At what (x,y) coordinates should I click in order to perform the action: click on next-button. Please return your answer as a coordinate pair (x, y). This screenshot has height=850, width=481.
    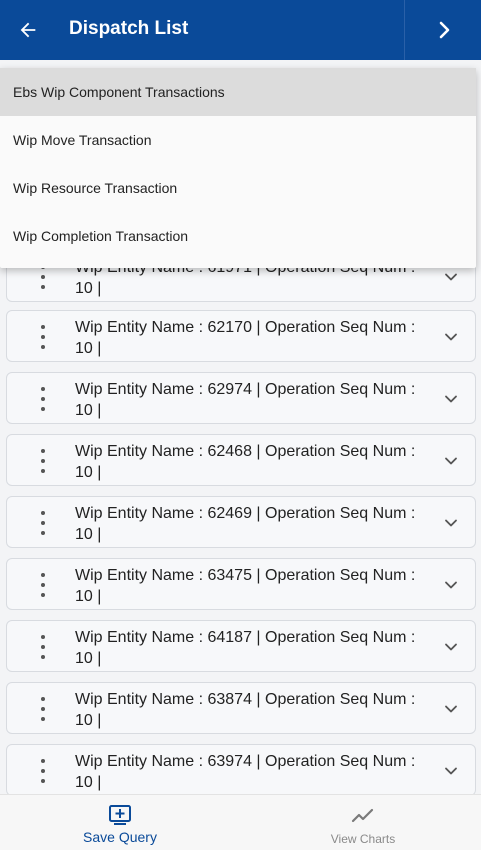
    Looking at the image, I should click on (444, 30).